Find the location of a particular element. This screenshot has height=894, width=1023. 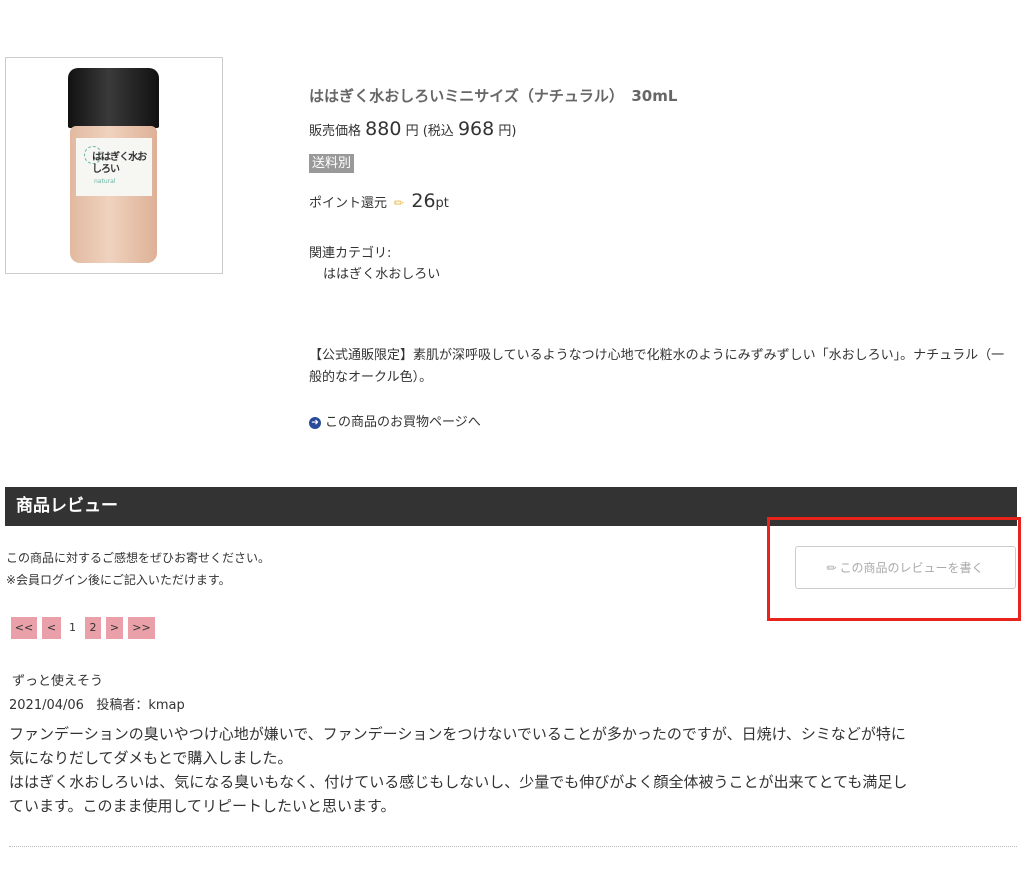

review-meta: 2021/04/06 投稿者：kmap is located at coordinates (97, 703).